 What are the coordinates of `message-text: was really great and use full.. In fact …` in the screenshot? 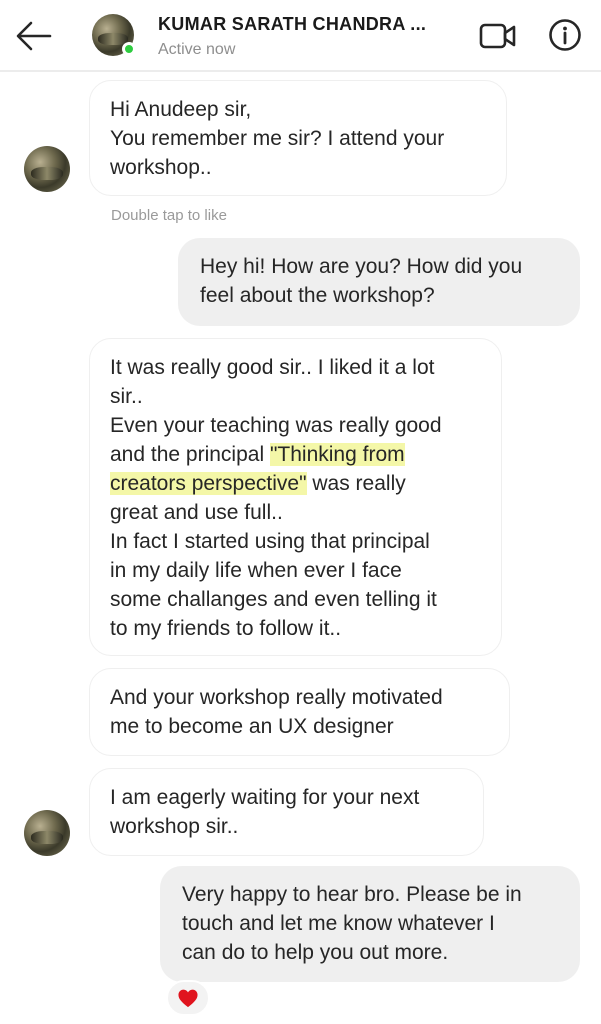 It's located at (273, 556).